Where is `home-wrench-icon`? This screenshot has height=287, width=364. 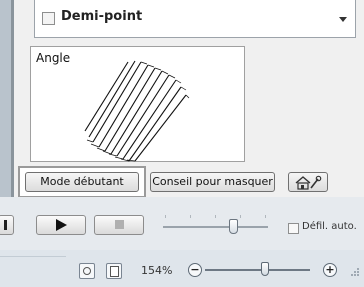
home-wrench-icon is located at coordinates (308, 182).